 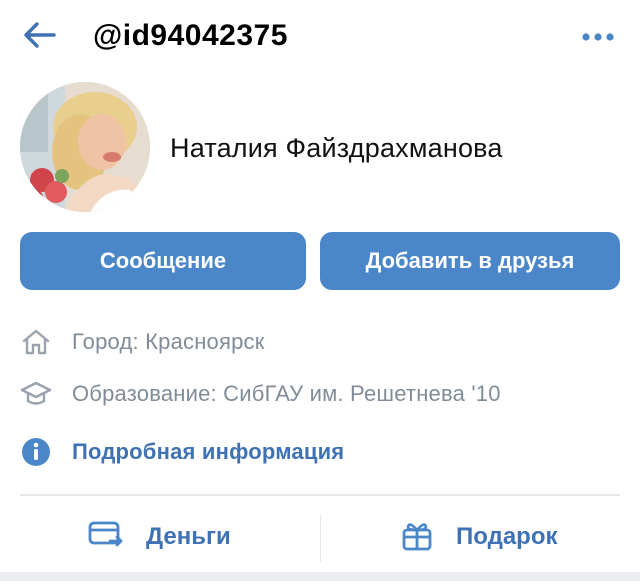 What do you see at coordinates (320, 36) in the screenshot?
I see `top-bar: @id94042375` at bounding box center [320, 36].